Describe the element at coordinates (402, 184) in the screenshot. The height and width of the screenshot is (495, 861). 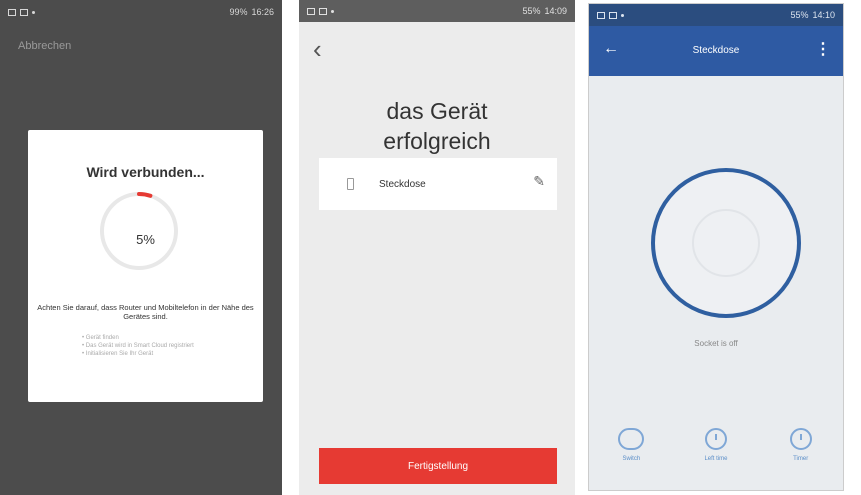
I see `device-name: Steckdose` at that location.